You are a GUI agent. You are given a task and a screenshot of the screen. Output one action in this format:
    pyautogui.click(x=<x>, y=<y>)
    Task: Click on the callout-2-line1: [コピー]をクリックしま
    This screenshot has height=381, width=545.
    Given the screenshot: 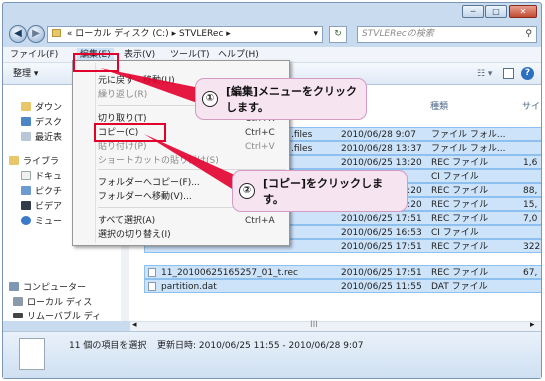 What is the action you would take?
    pyautogui.click(x=323, y=183)
    